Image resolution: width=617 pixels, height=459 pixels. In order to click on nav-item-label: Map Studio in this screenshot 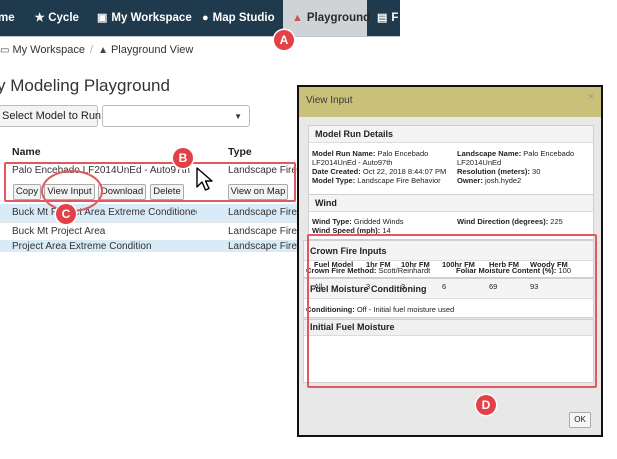, I will do `click(243, 18)`.